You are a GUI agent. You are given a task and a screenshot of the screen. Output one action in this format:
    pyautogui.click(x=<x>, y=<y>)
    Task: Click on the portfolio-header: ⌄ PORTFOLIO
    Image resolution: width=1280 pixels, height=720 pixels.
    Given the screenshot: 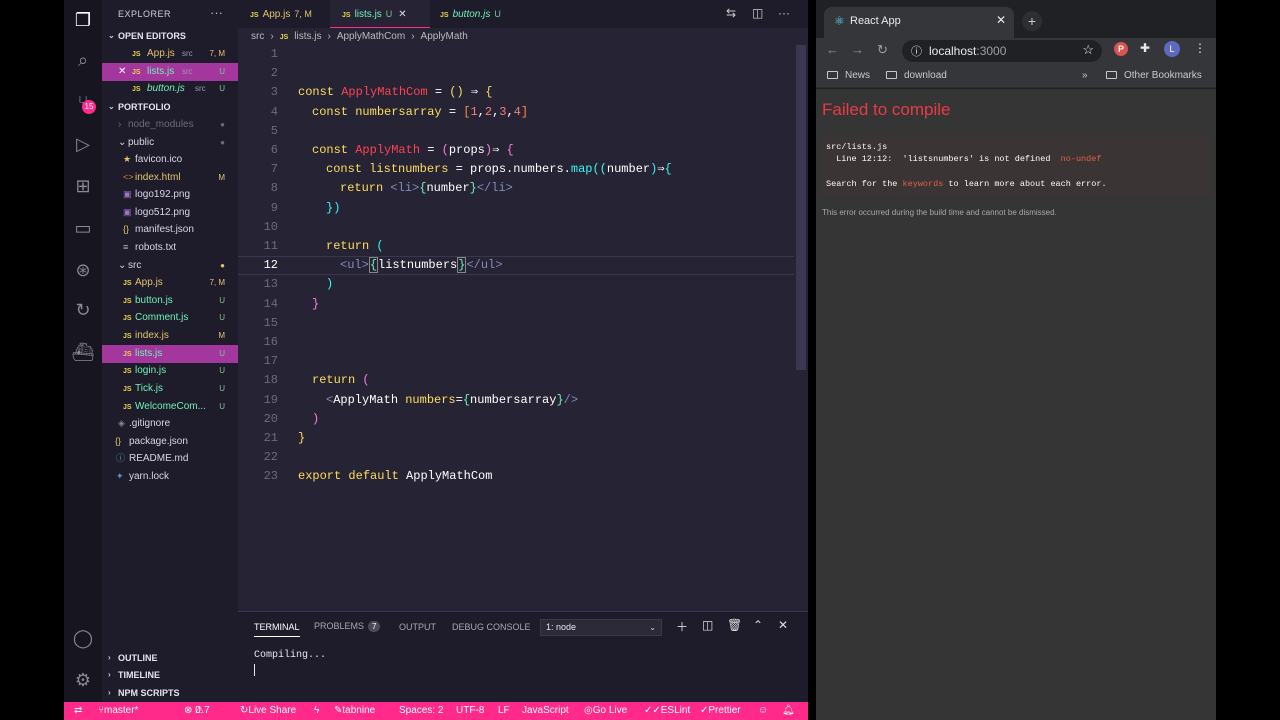 What is the action you would take?
    pyautogui.click(x=170, y=107)
    